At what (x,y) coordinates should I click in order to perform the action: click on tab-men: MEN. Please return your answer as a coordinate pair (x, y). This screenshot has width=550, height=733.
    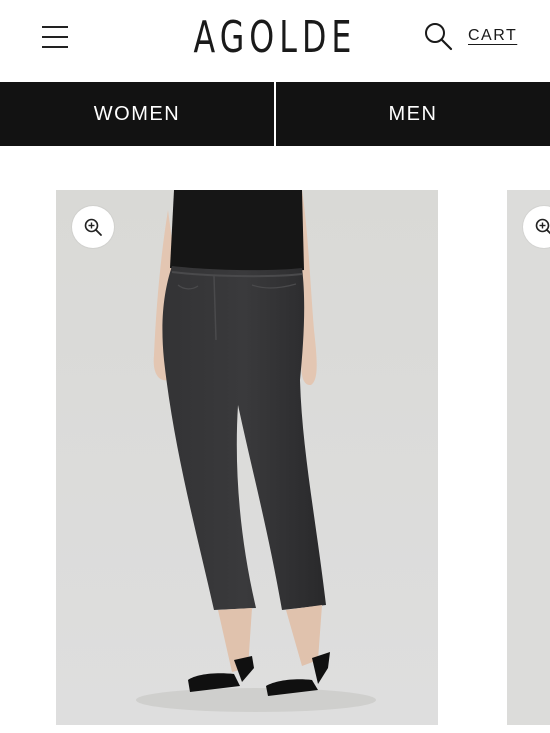
    Looking at the image, I should click on (413, 114).